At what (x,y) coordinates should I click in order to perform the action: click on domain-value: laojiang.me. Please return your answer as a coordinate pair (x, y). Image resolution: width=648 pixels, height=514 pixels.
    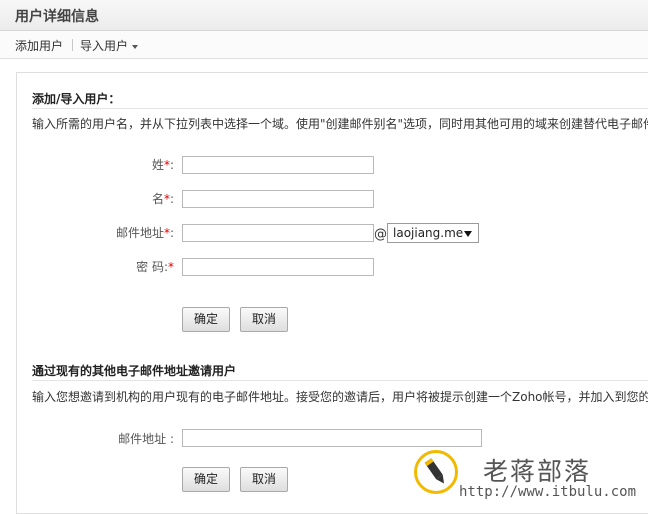
    Looking at the image, I should click on (428, 233).